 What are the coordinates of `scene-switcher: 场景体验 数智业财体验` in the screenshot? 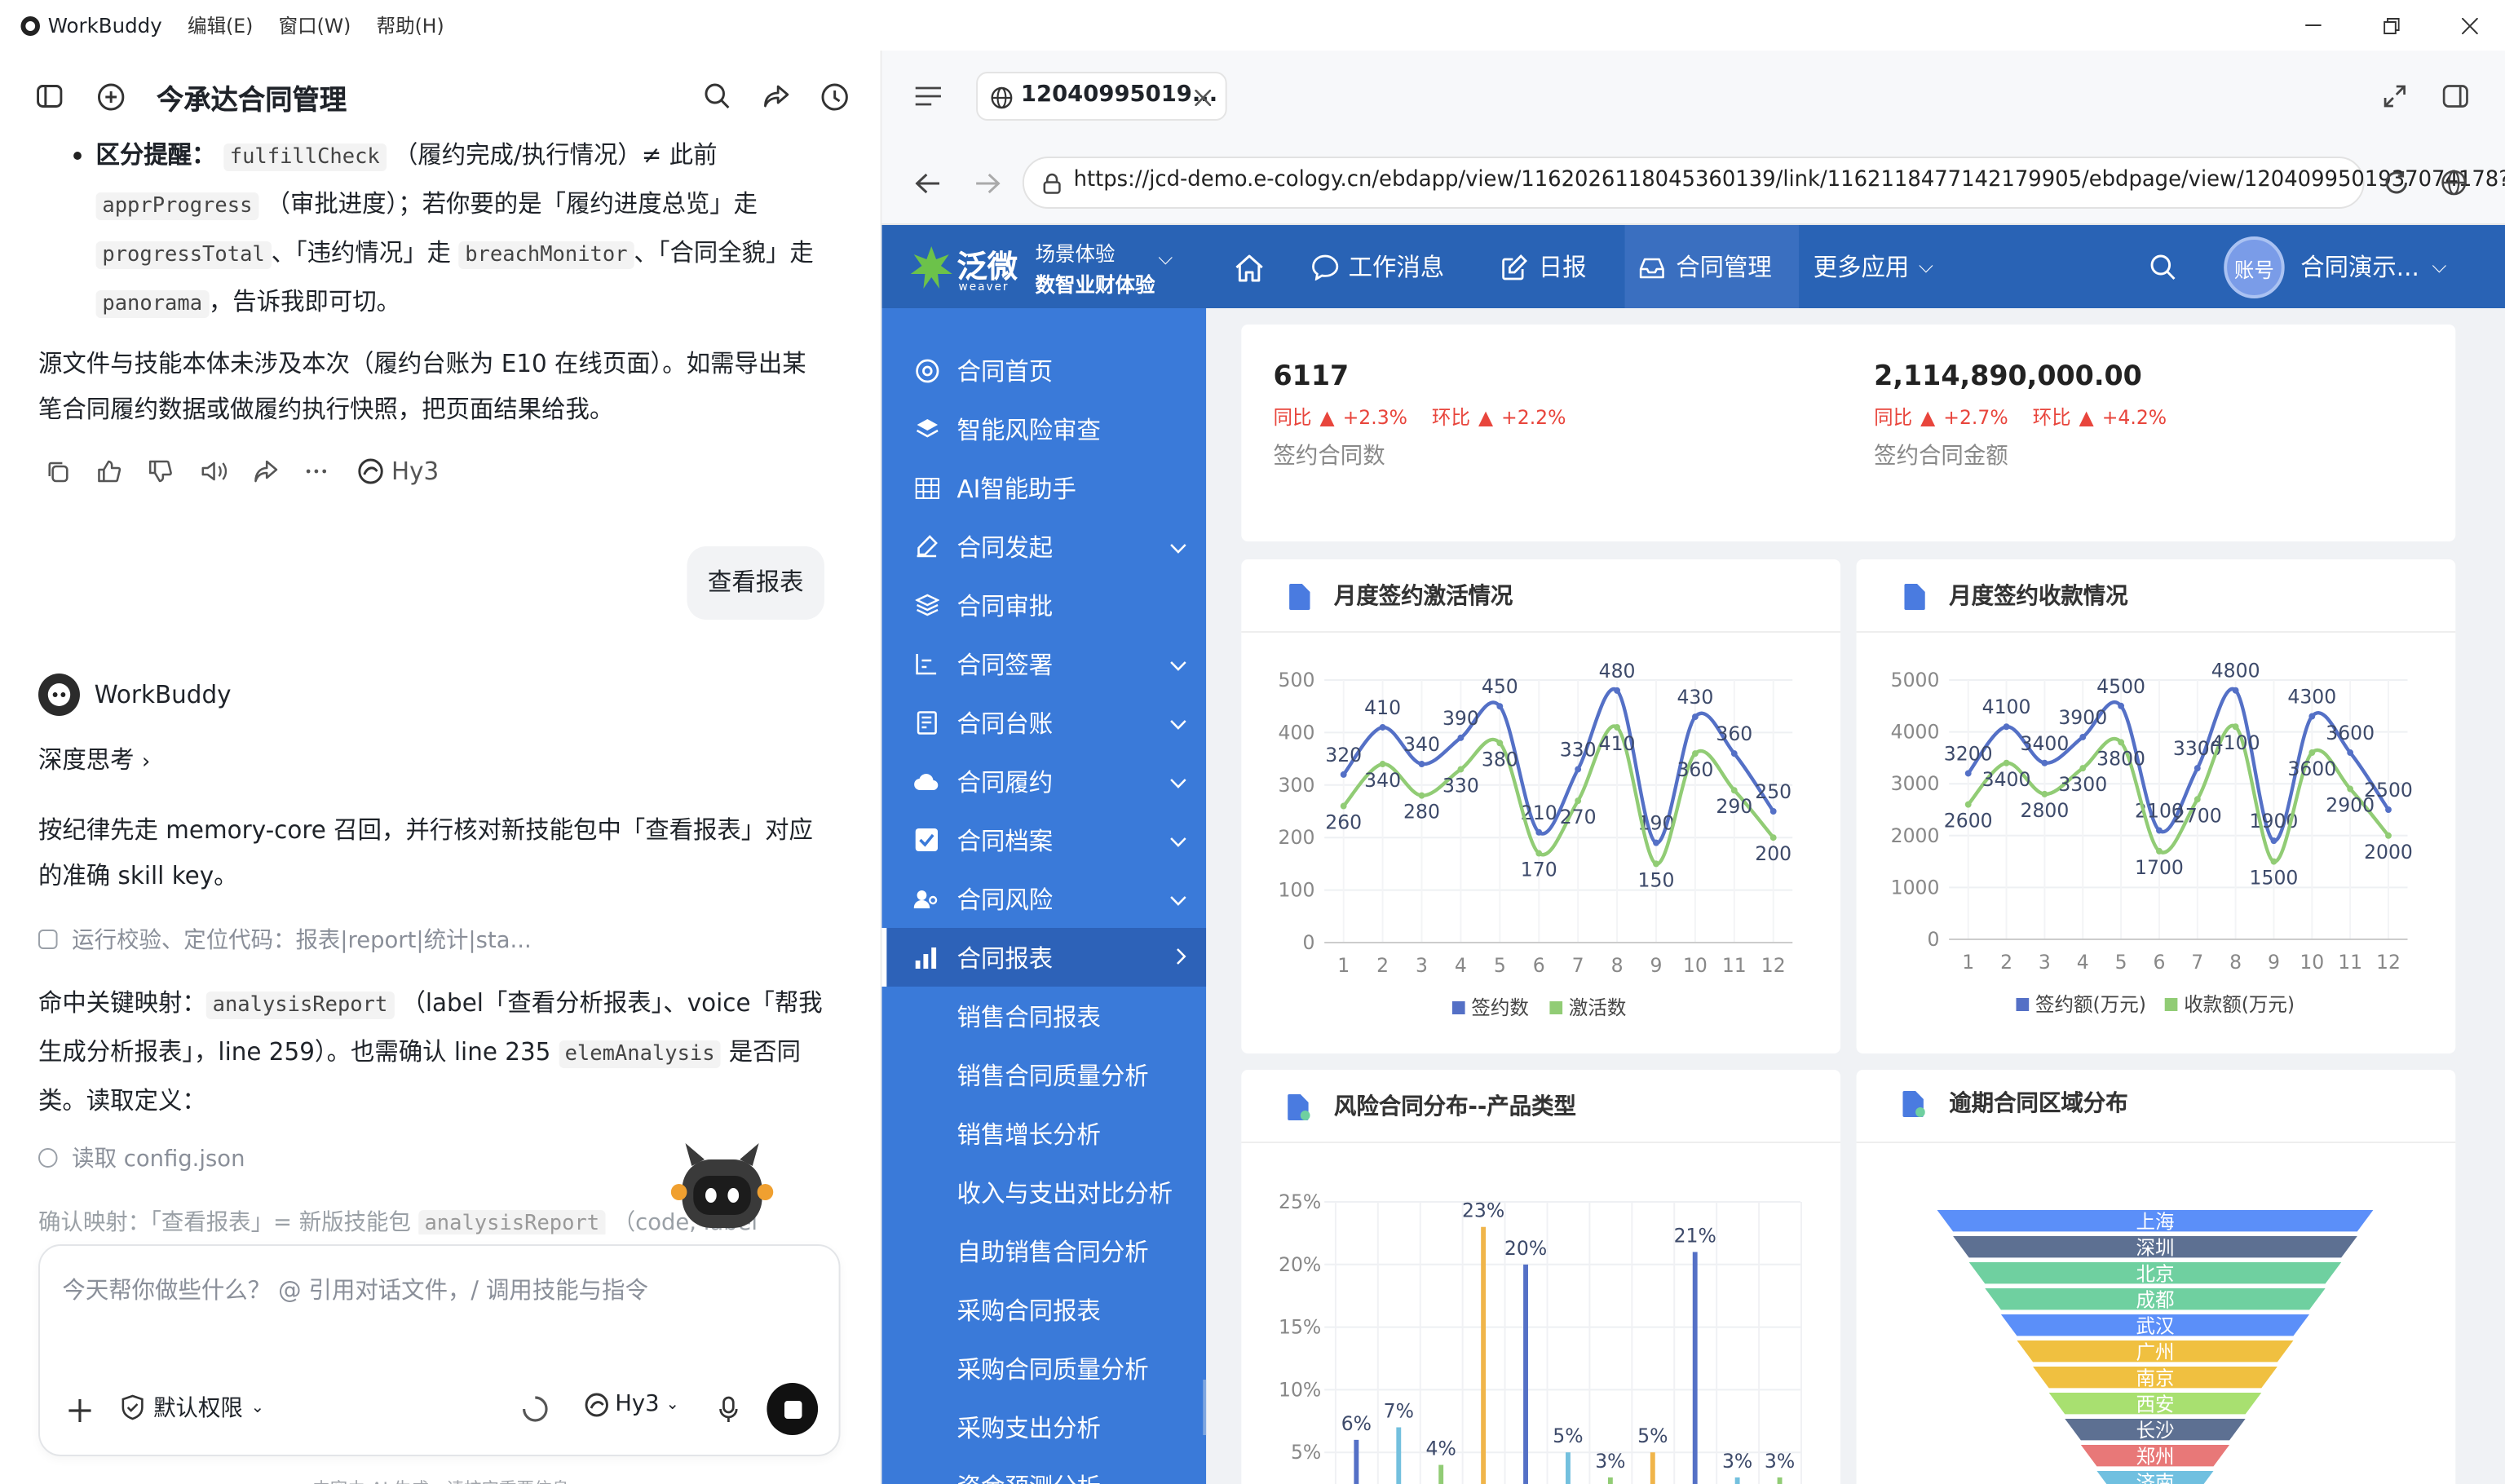 It's located at (1095, 267).